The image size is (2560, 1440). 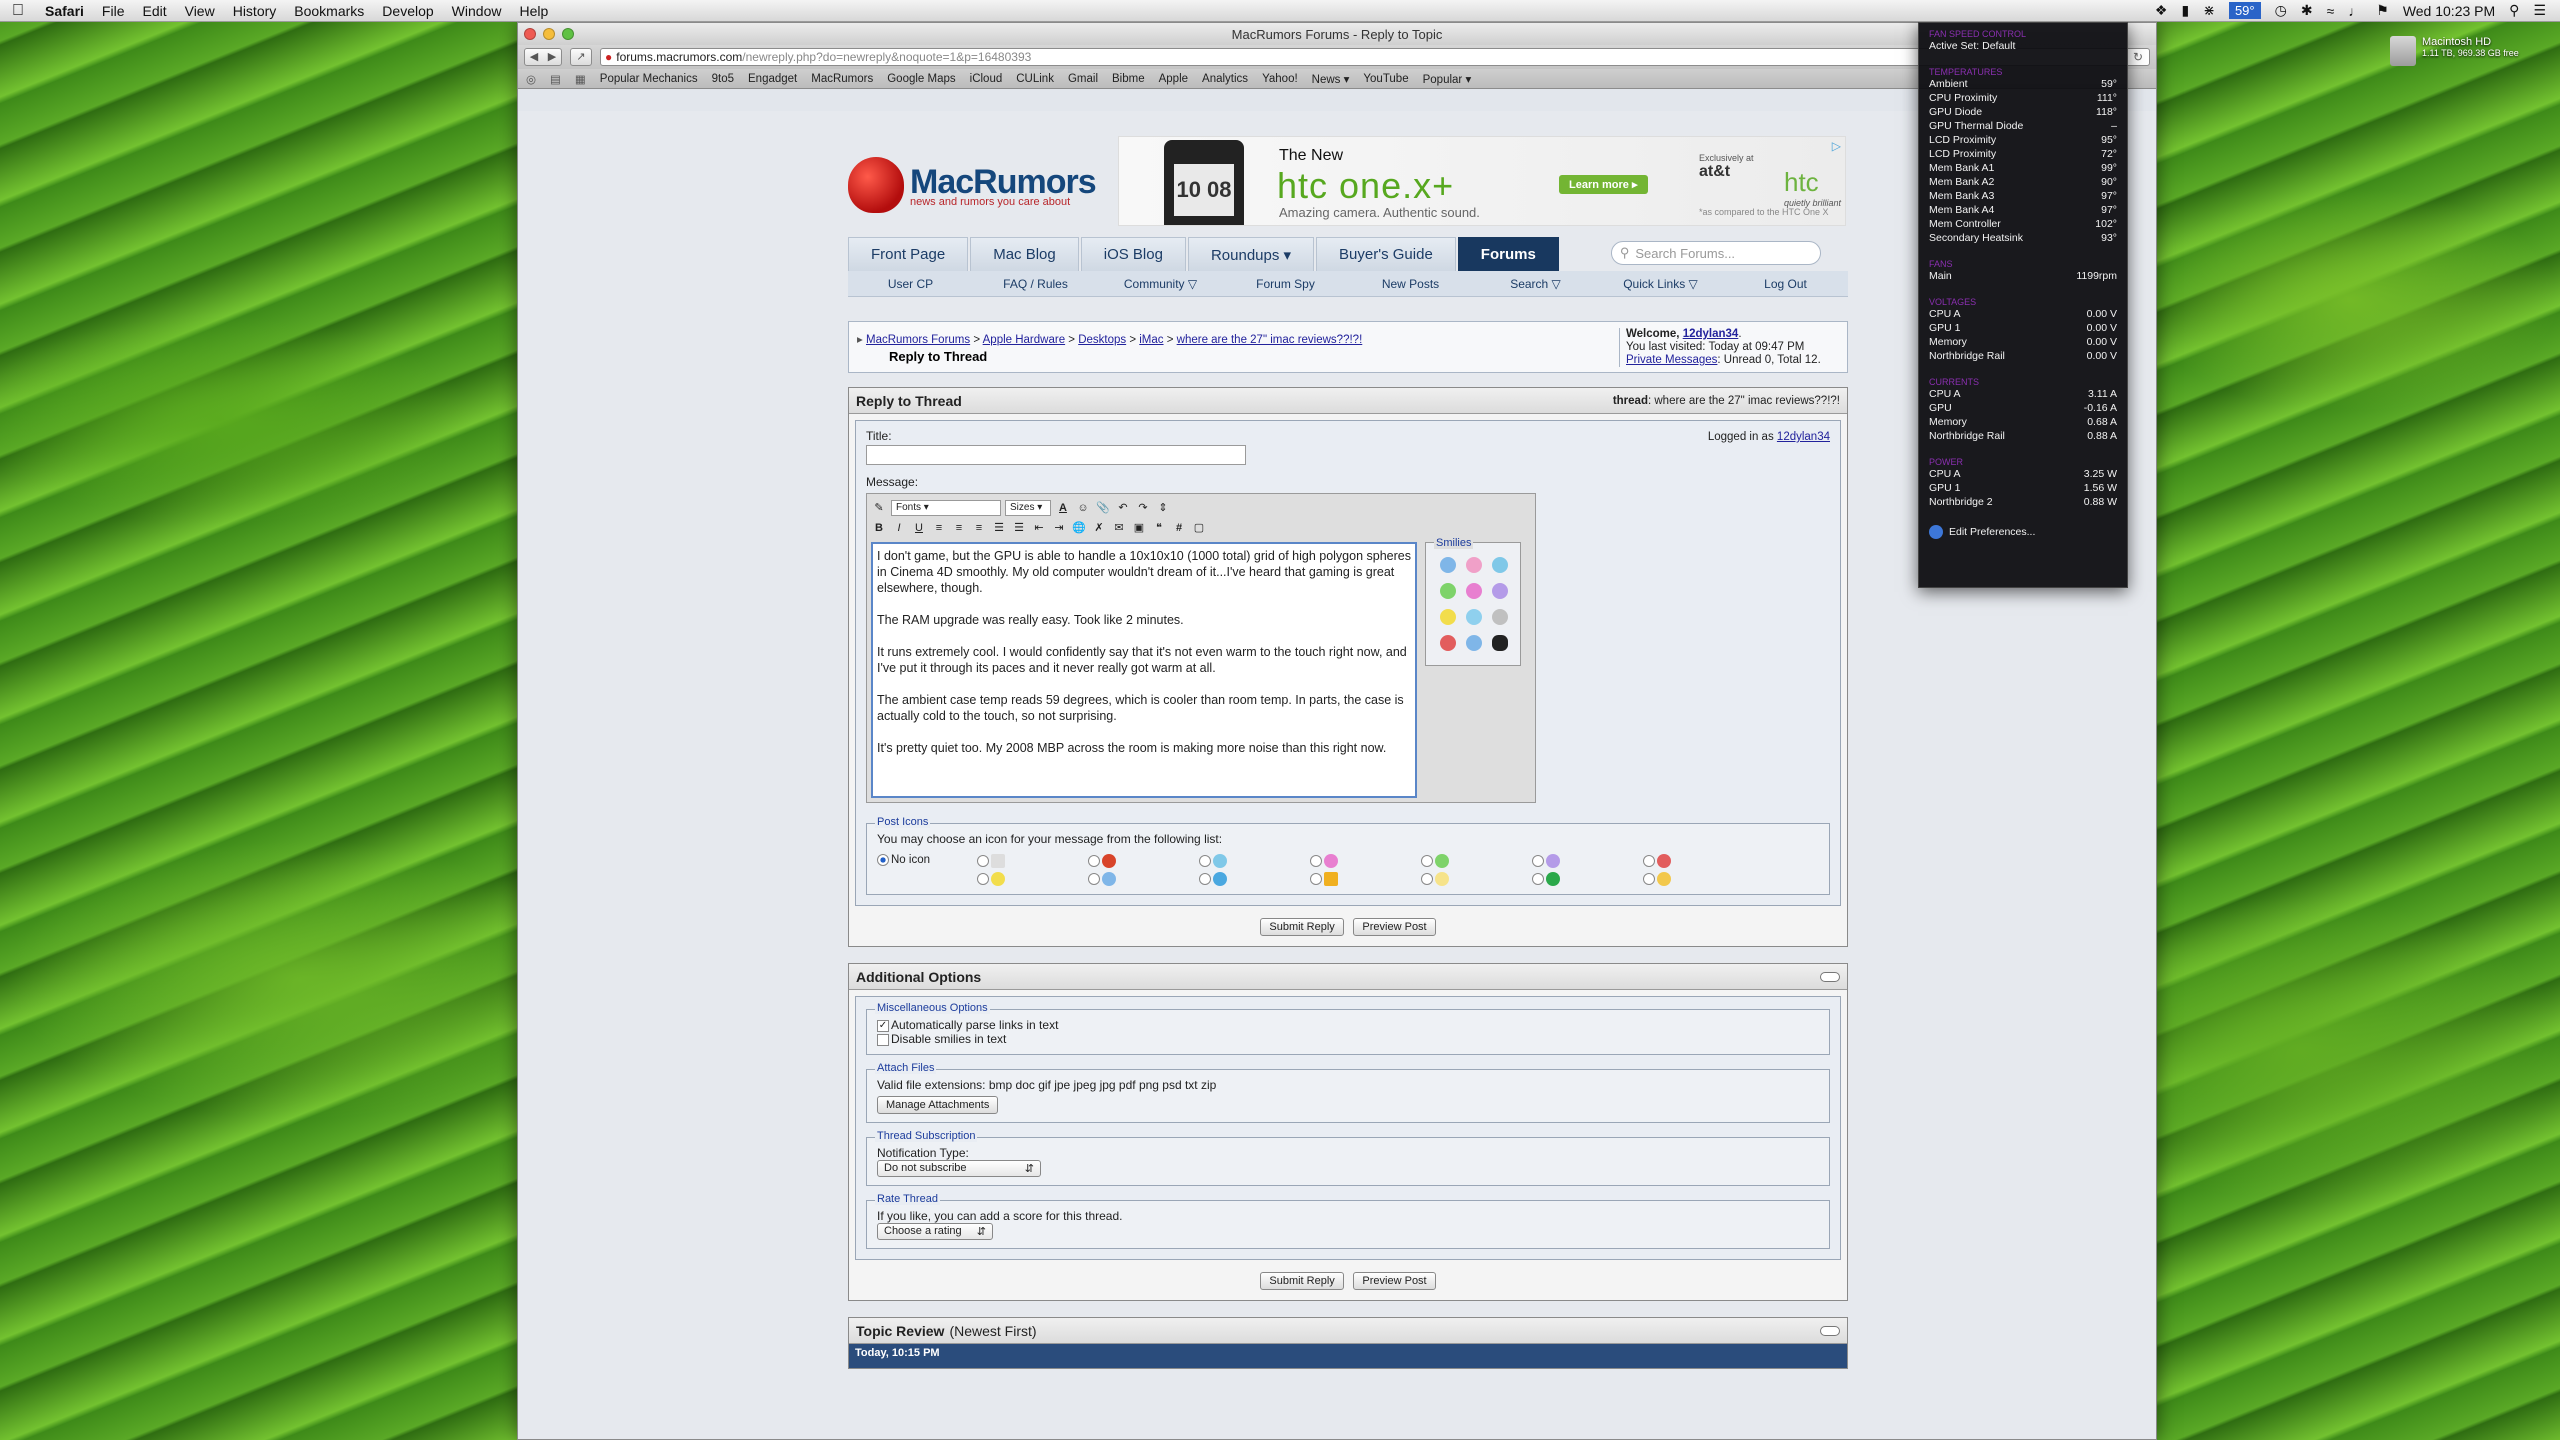 I want to click on desktop-disk: Macintosh HD 1.11 TB, 969.38 GB free, so click(x=2470, y=51).